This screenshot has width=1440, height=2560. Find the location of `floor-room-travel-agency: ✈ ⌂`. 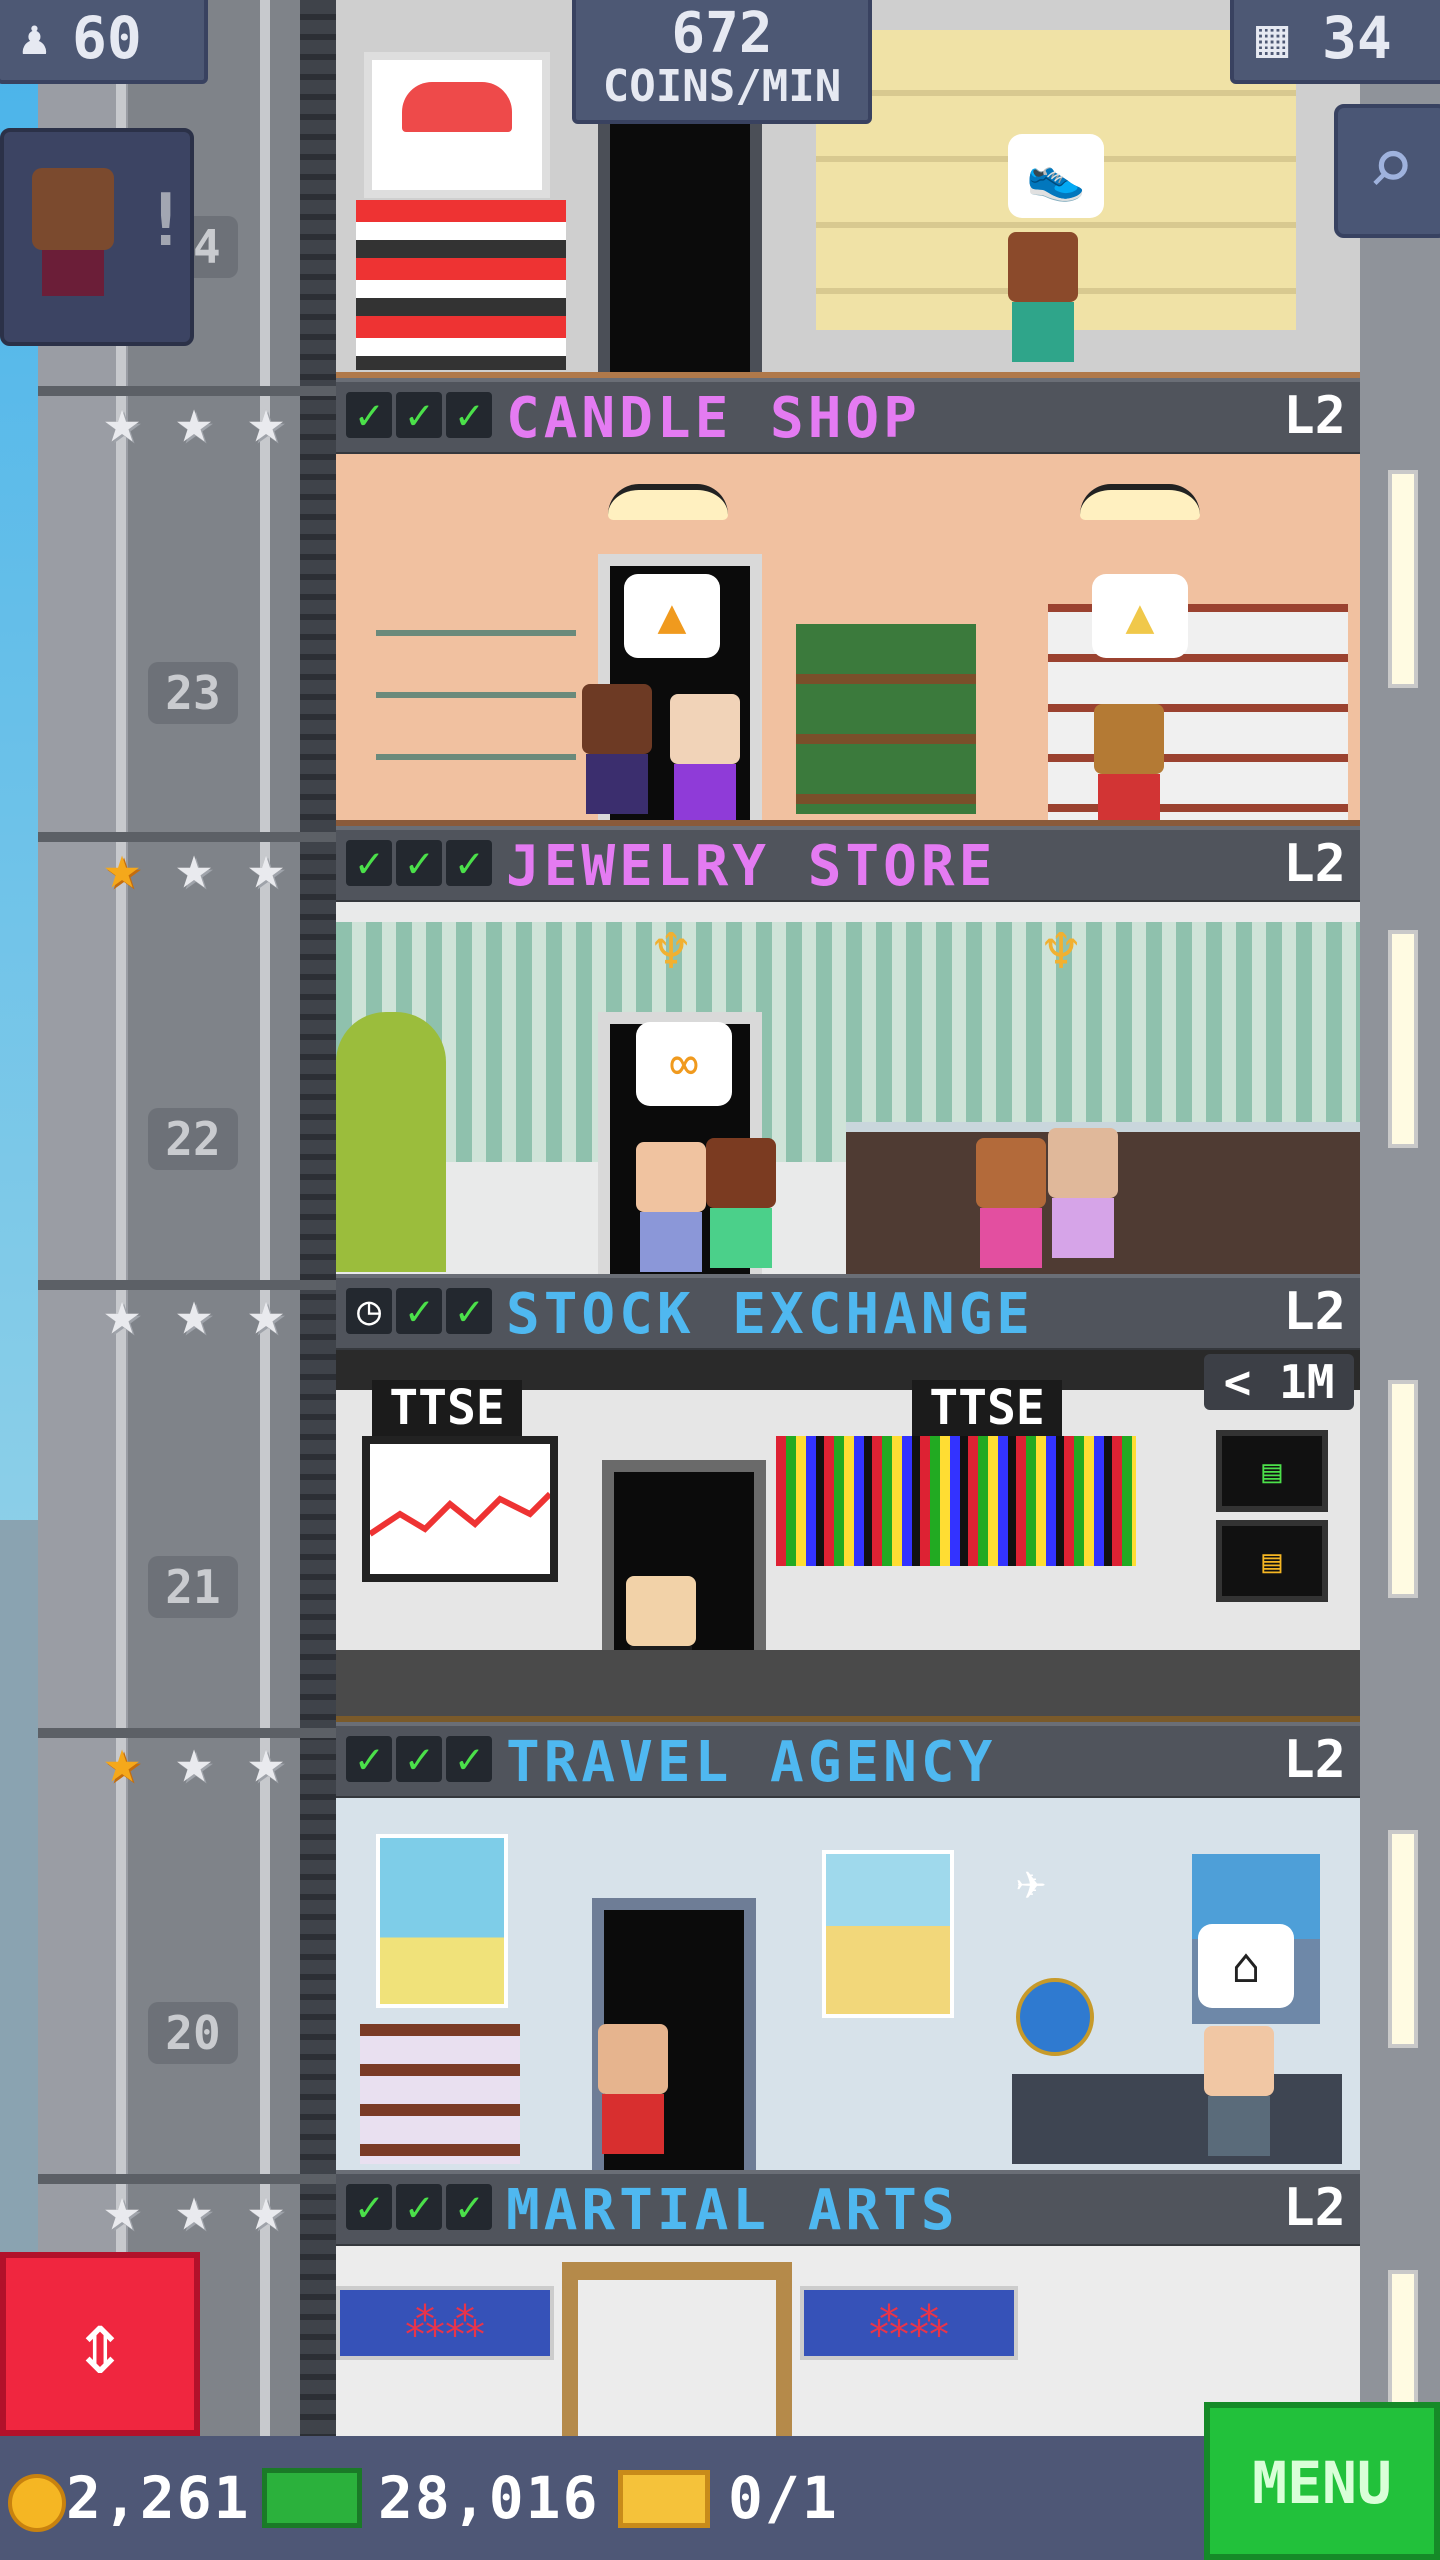

floor-room-travel-agency: ✈ ⌂ is located at coordinates (848, 1986).